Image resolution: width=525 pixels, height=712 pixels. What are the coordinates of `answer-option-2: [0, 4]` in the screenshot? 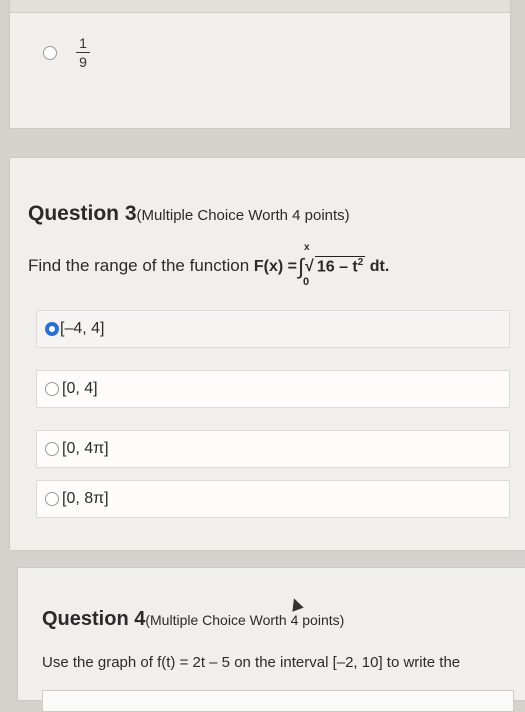 It's located at (273, 389).